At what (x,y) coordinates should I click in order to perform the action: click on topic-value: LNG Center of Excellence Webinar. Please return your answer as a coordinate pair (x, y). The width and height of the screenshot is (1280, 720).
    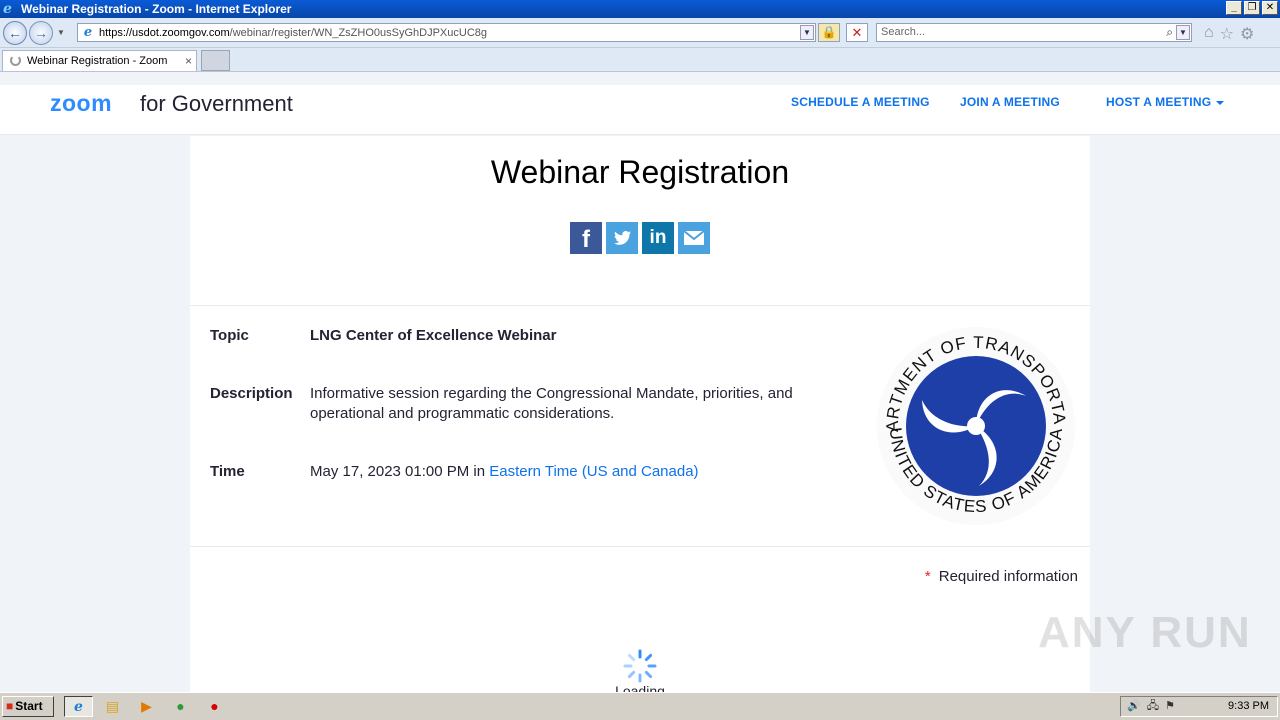
    Looking at the image, I should click on (433, 335).